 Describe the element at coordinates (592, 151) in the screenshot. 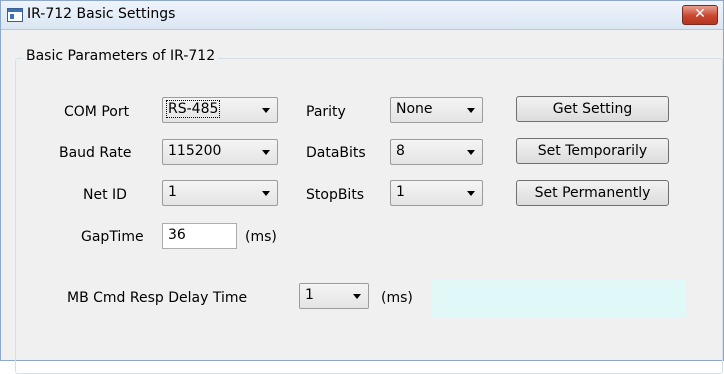

I see `set-temporarily-button: Set Temporarily` at that location.